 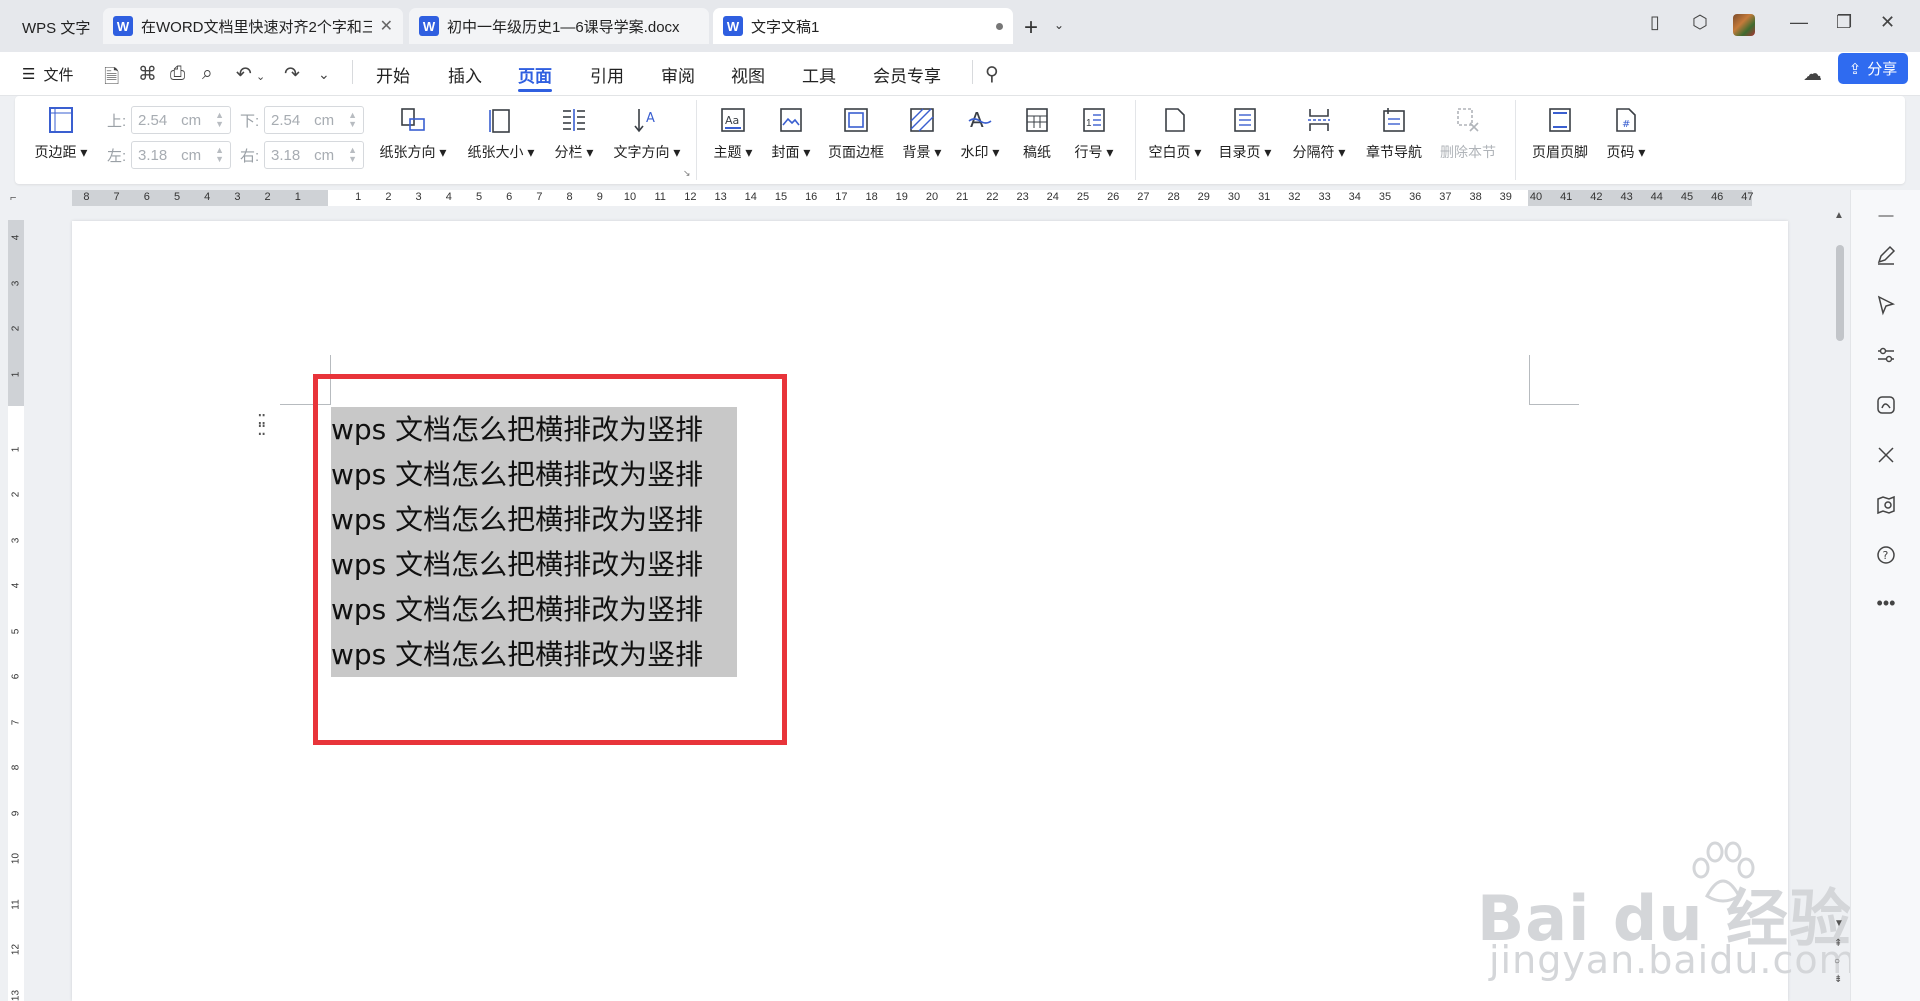 What do you see at coordinates (253, 26) in the screenshot?
I see `tab-doc-align: W 在WORD文档里快速对齐2个字和三 ✕` at bounding box center [253, 26].